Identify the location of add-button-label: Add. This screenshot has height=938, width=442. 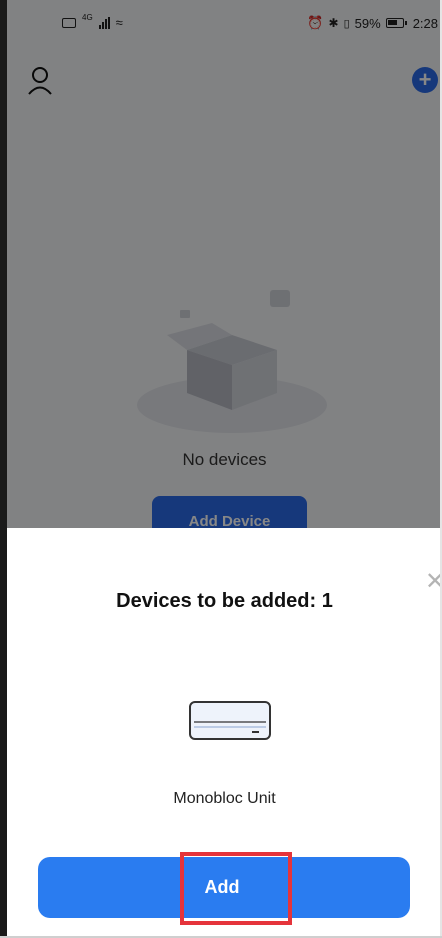
(222, 887).